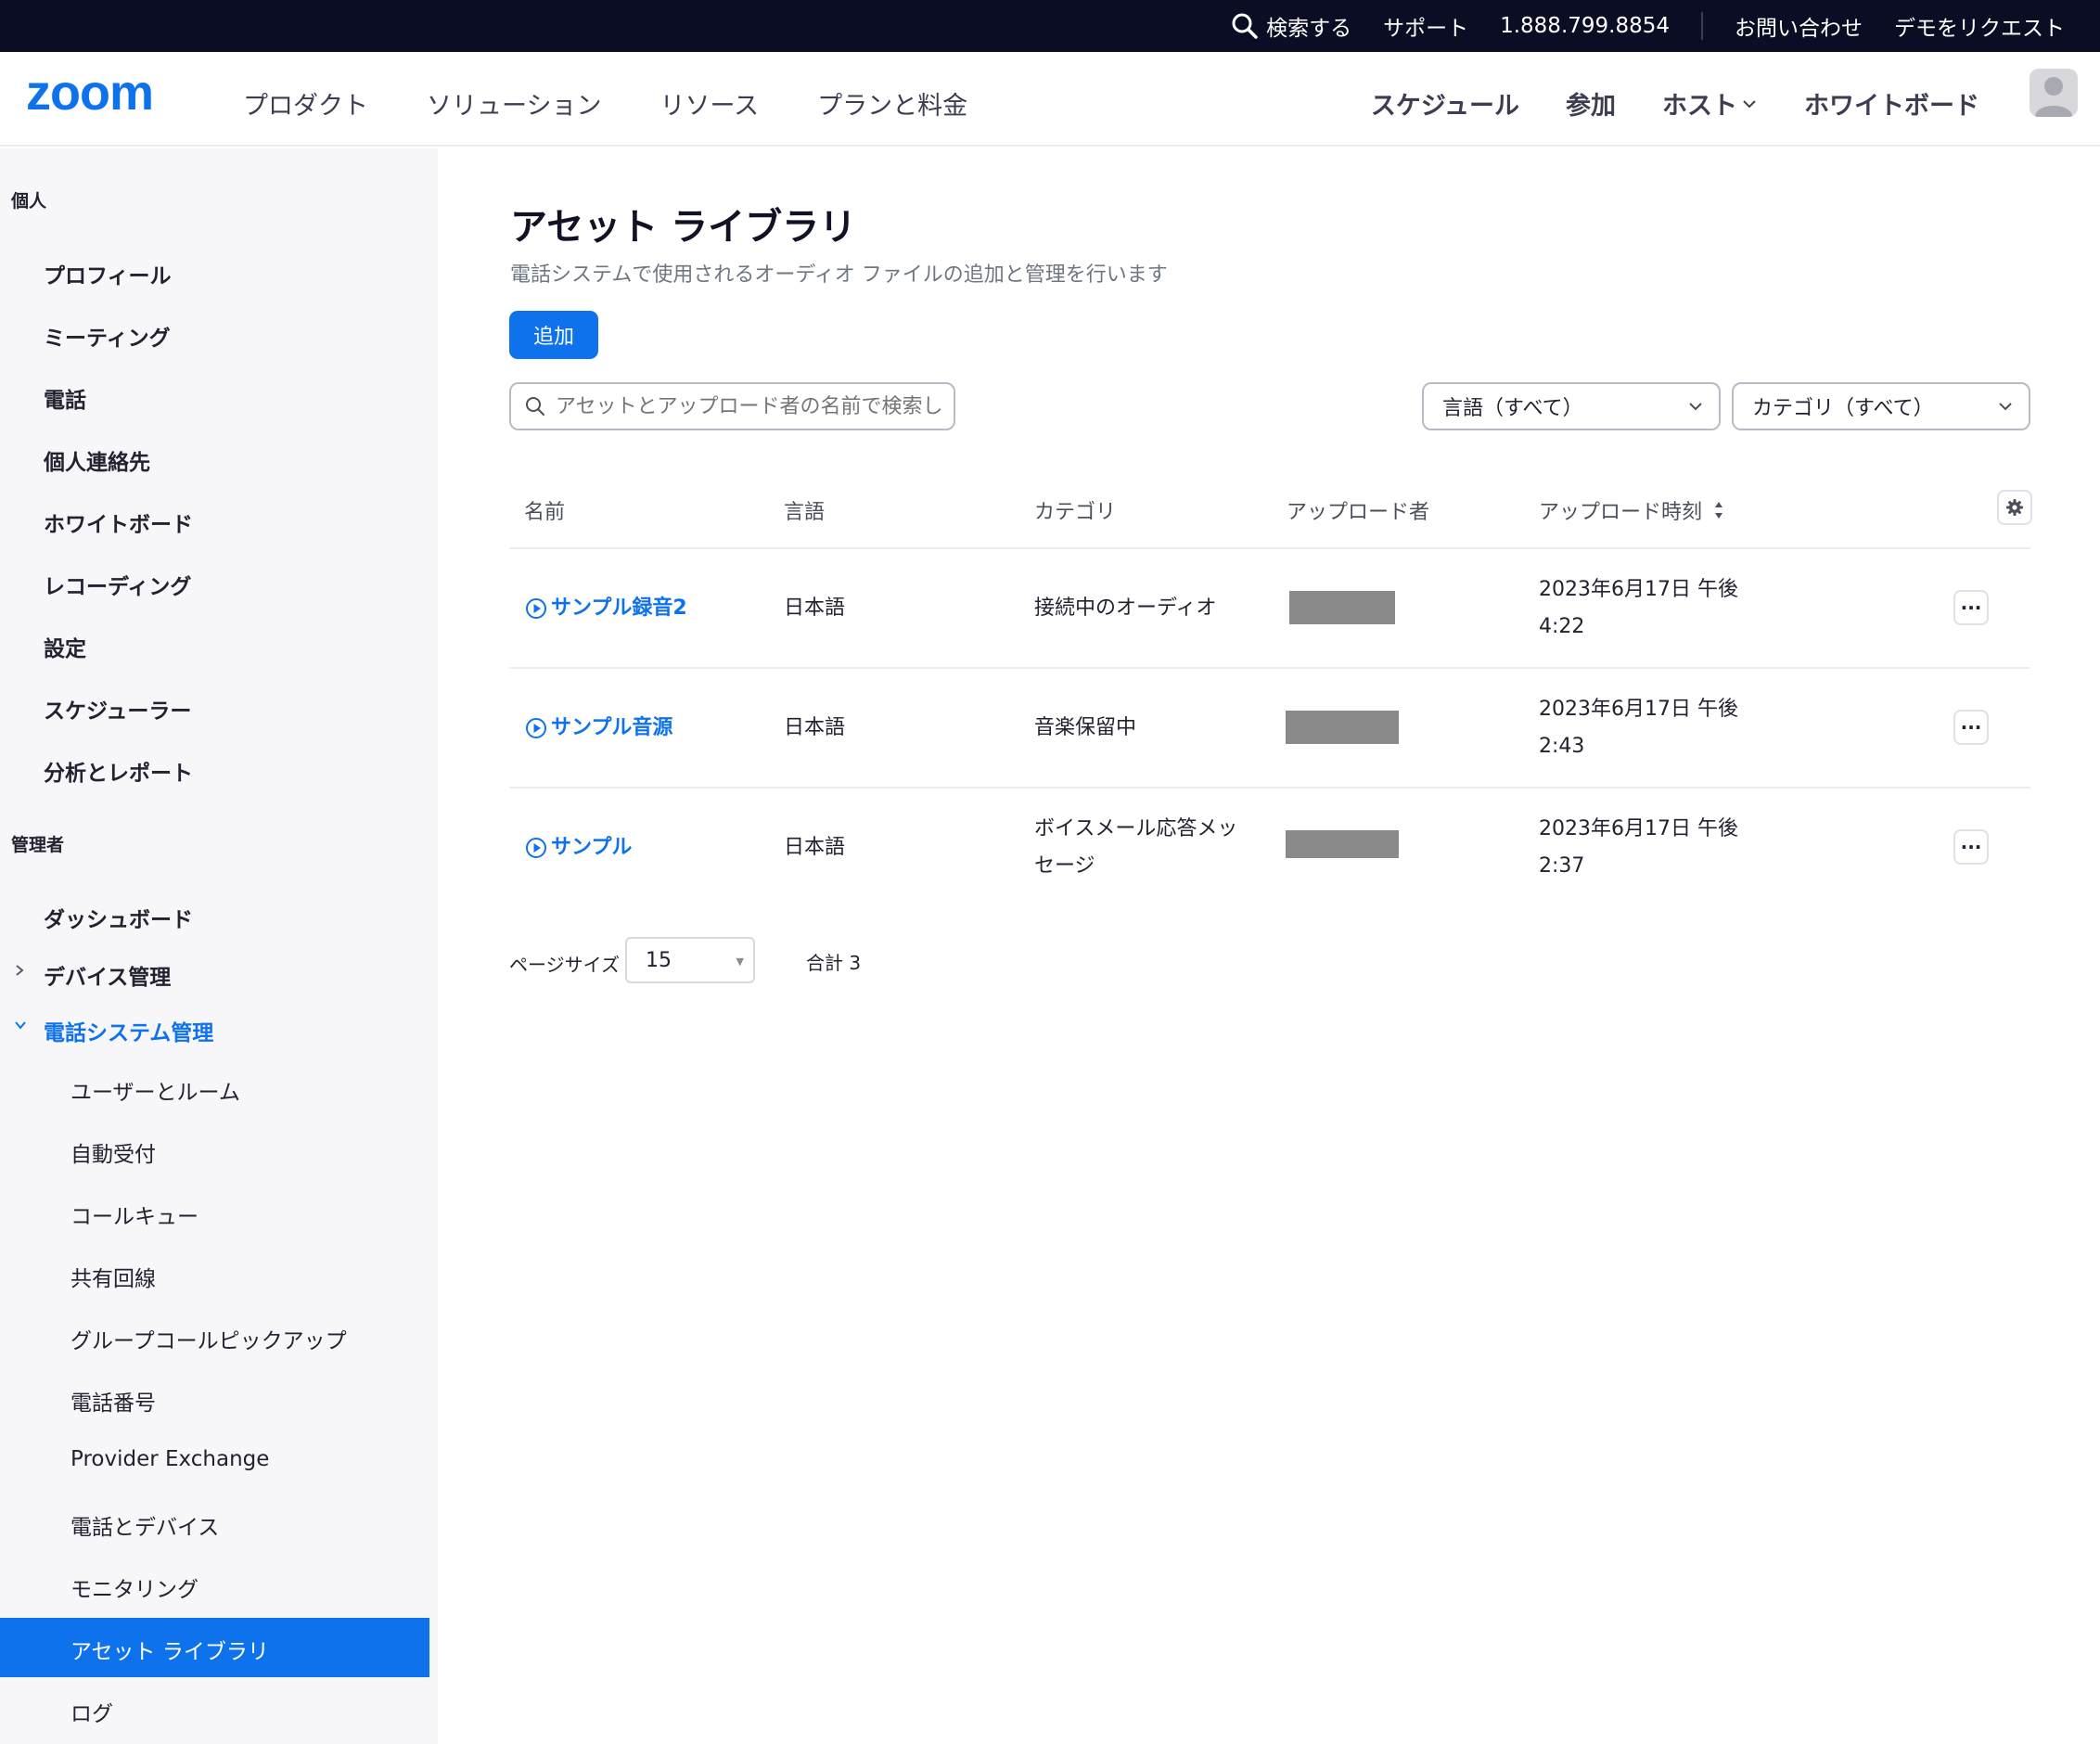  I want to click on sidebar-sub-group-pickup: グループコールピックアップ, so click(208, 1339).